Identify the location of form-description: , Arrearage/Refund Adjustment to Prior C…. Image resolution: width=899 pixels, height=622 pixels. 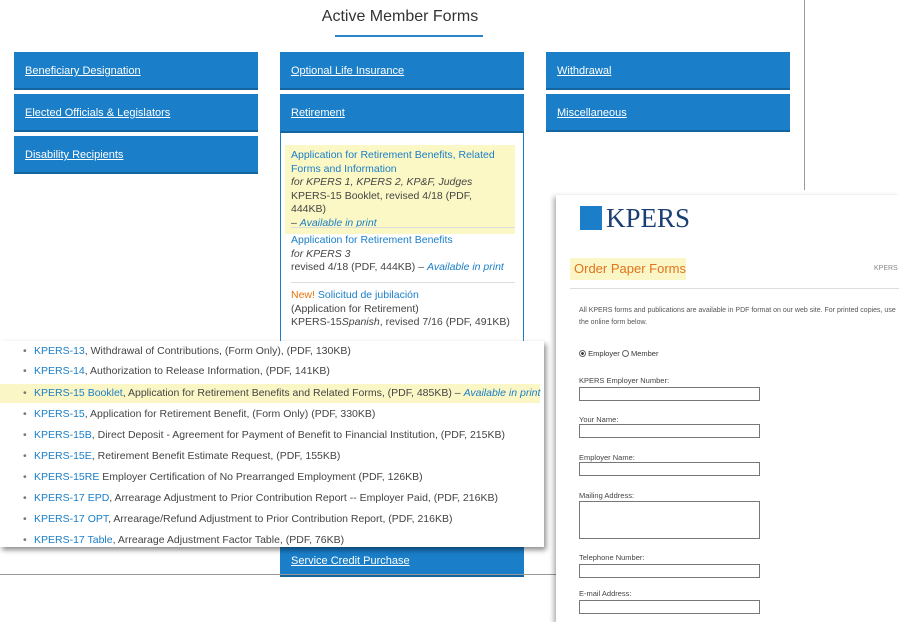
(280, 519).